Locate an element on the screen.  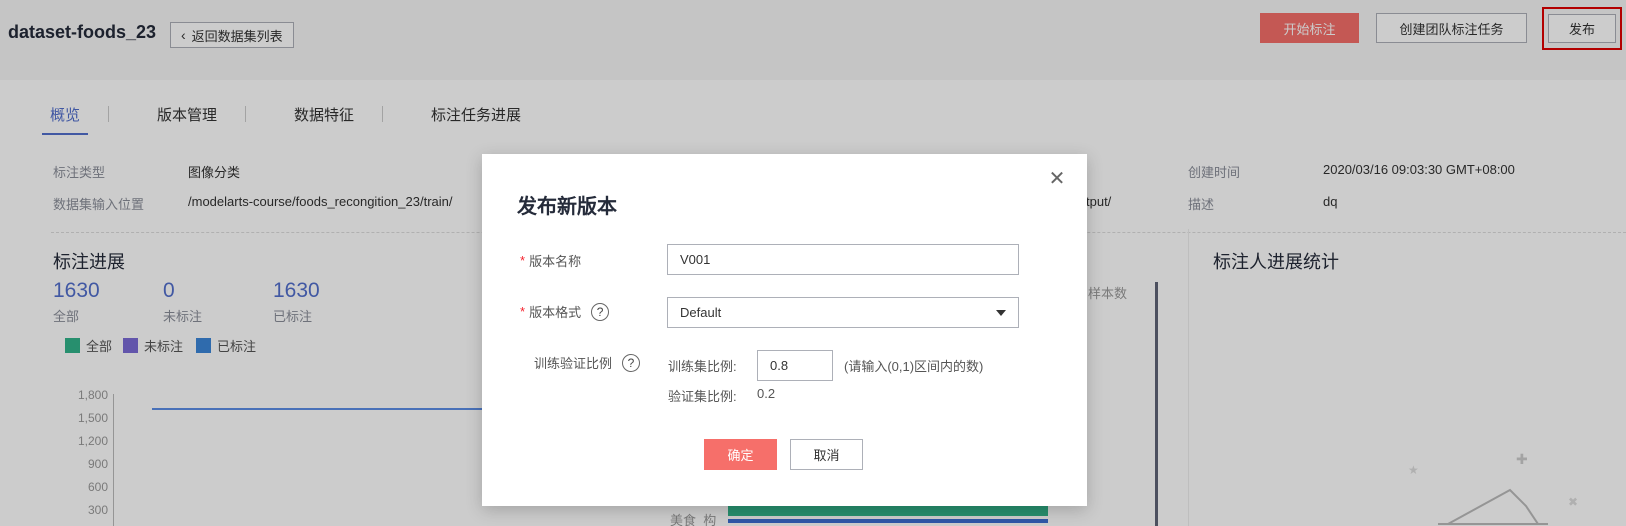
version-name-label-text: 版本名称 is located at coordinates (555, 261).